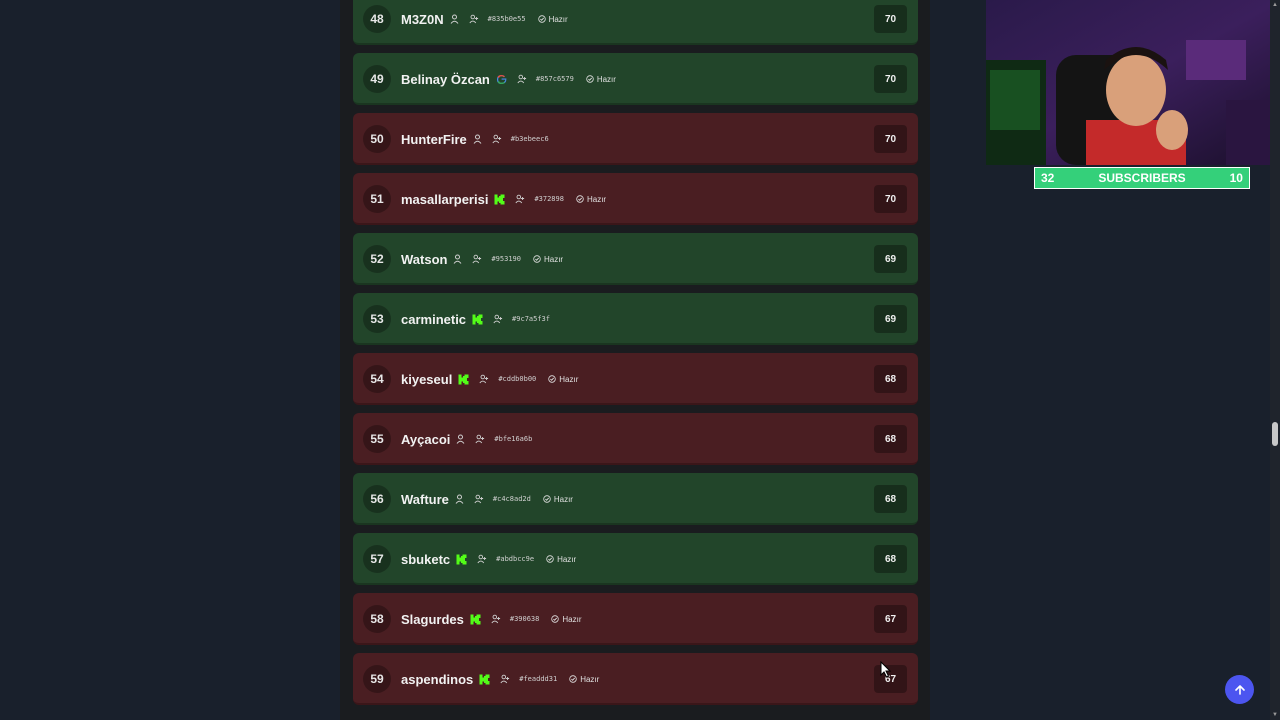  I want to click on sub-count-left: 32, so click(1048, 178).